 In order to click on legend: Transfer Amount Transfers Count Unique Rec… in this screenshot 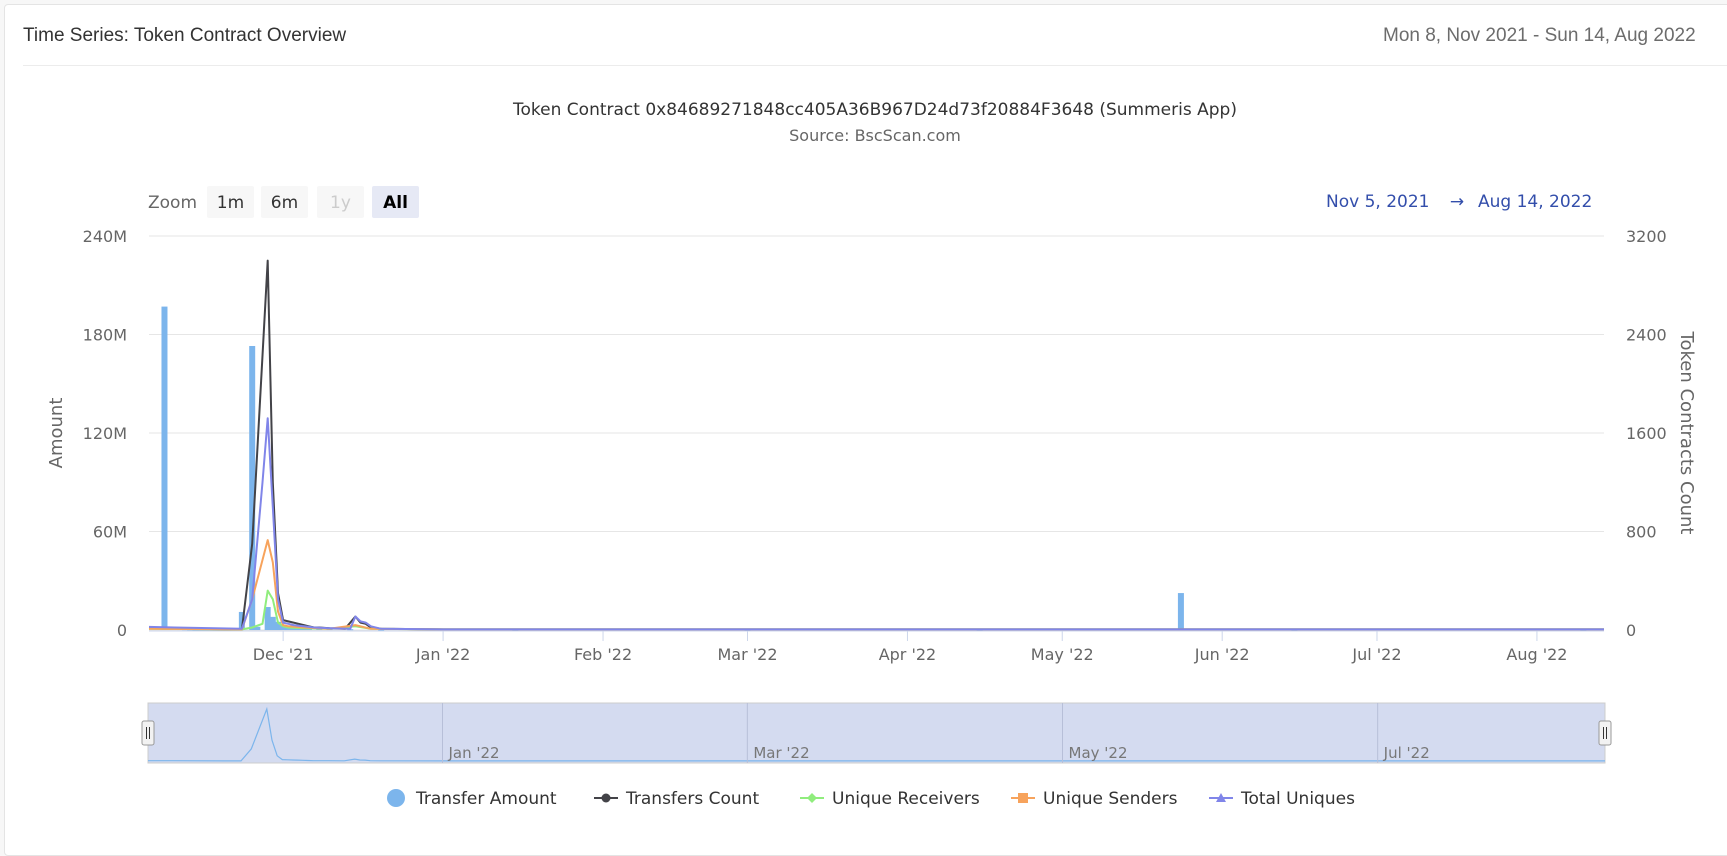, I will do `click(871, 799)`.